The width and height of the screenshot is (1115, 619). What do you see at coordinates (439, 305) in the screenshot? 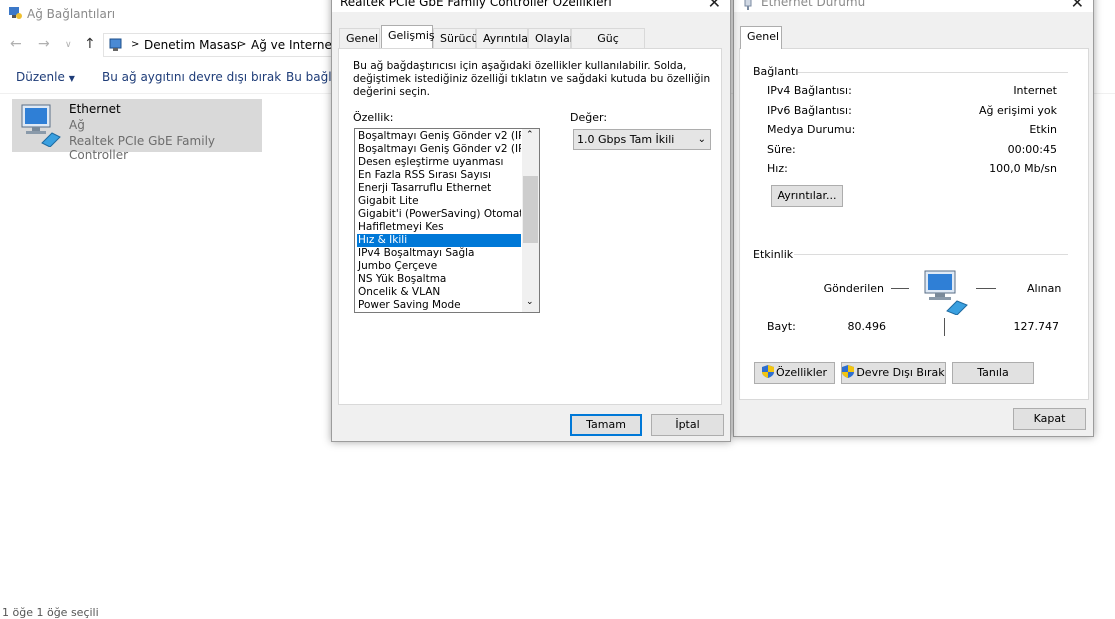
I see `property-list-item: Power Saving Mode` at bounding box center [439, 305].